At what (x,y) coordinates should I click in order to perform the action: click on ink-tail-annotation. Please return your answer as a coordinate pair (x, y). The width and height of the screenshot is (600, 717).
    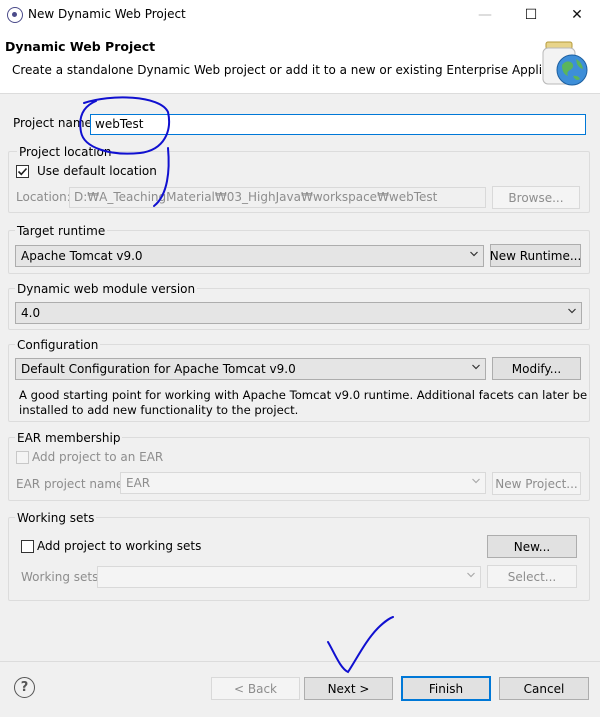
    Looking at the image, I should click on (161, 177).